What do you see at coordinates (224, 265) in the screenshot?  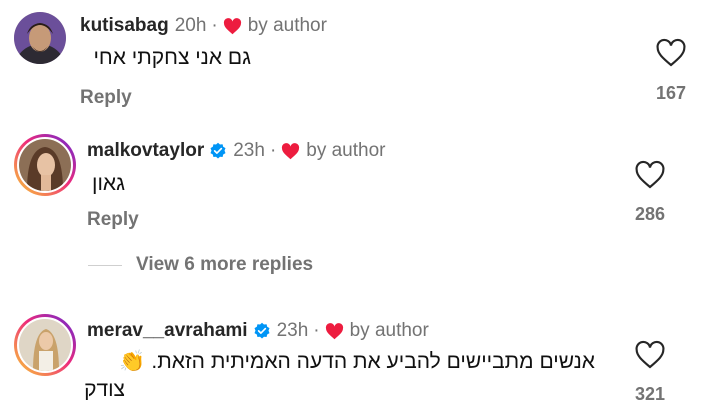 I see `view-more-replies-label: View 6 more replies` at bounding box center [224, 265].